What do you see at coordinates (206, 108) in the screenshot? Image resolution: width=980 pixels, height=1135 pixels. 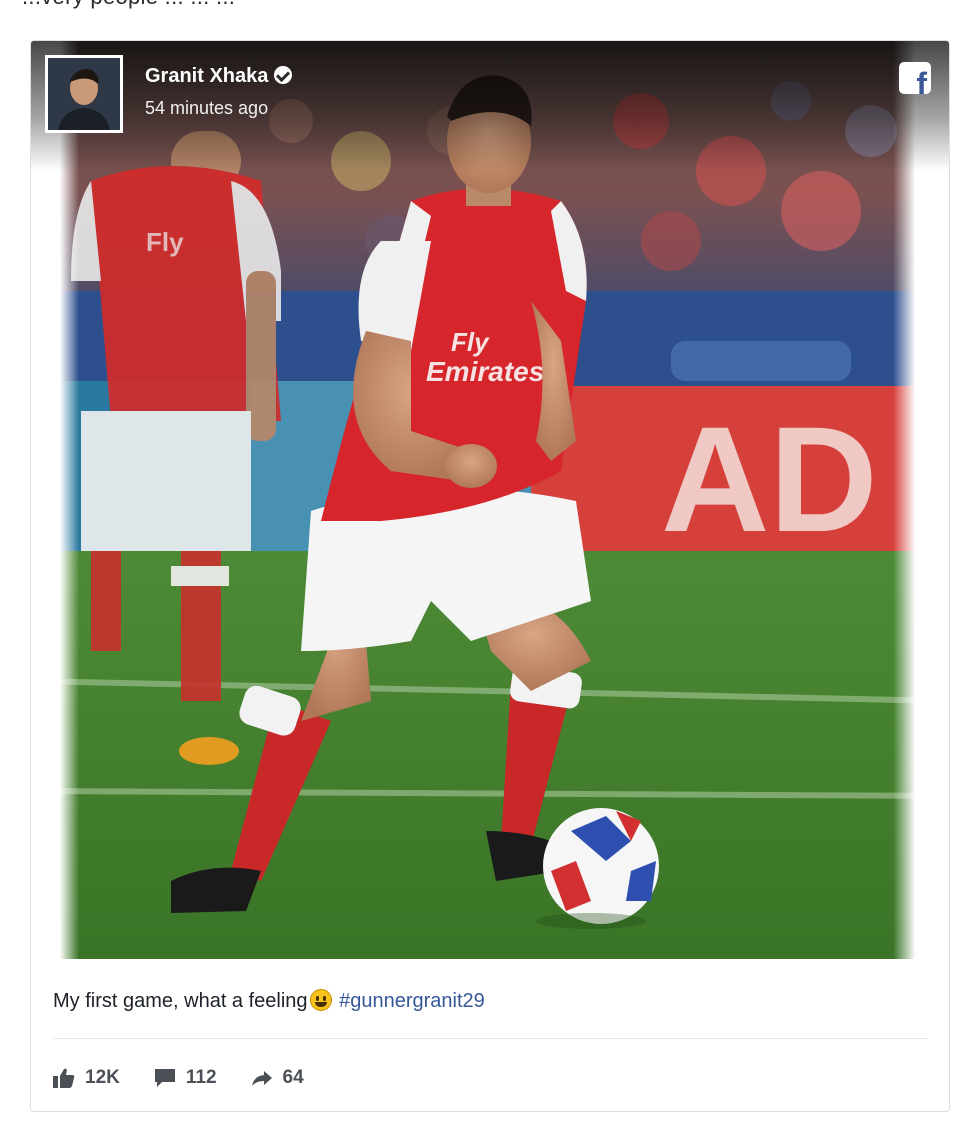 I see `post-timestamp: 54 minutes ago` at bounding box center [206, 108].